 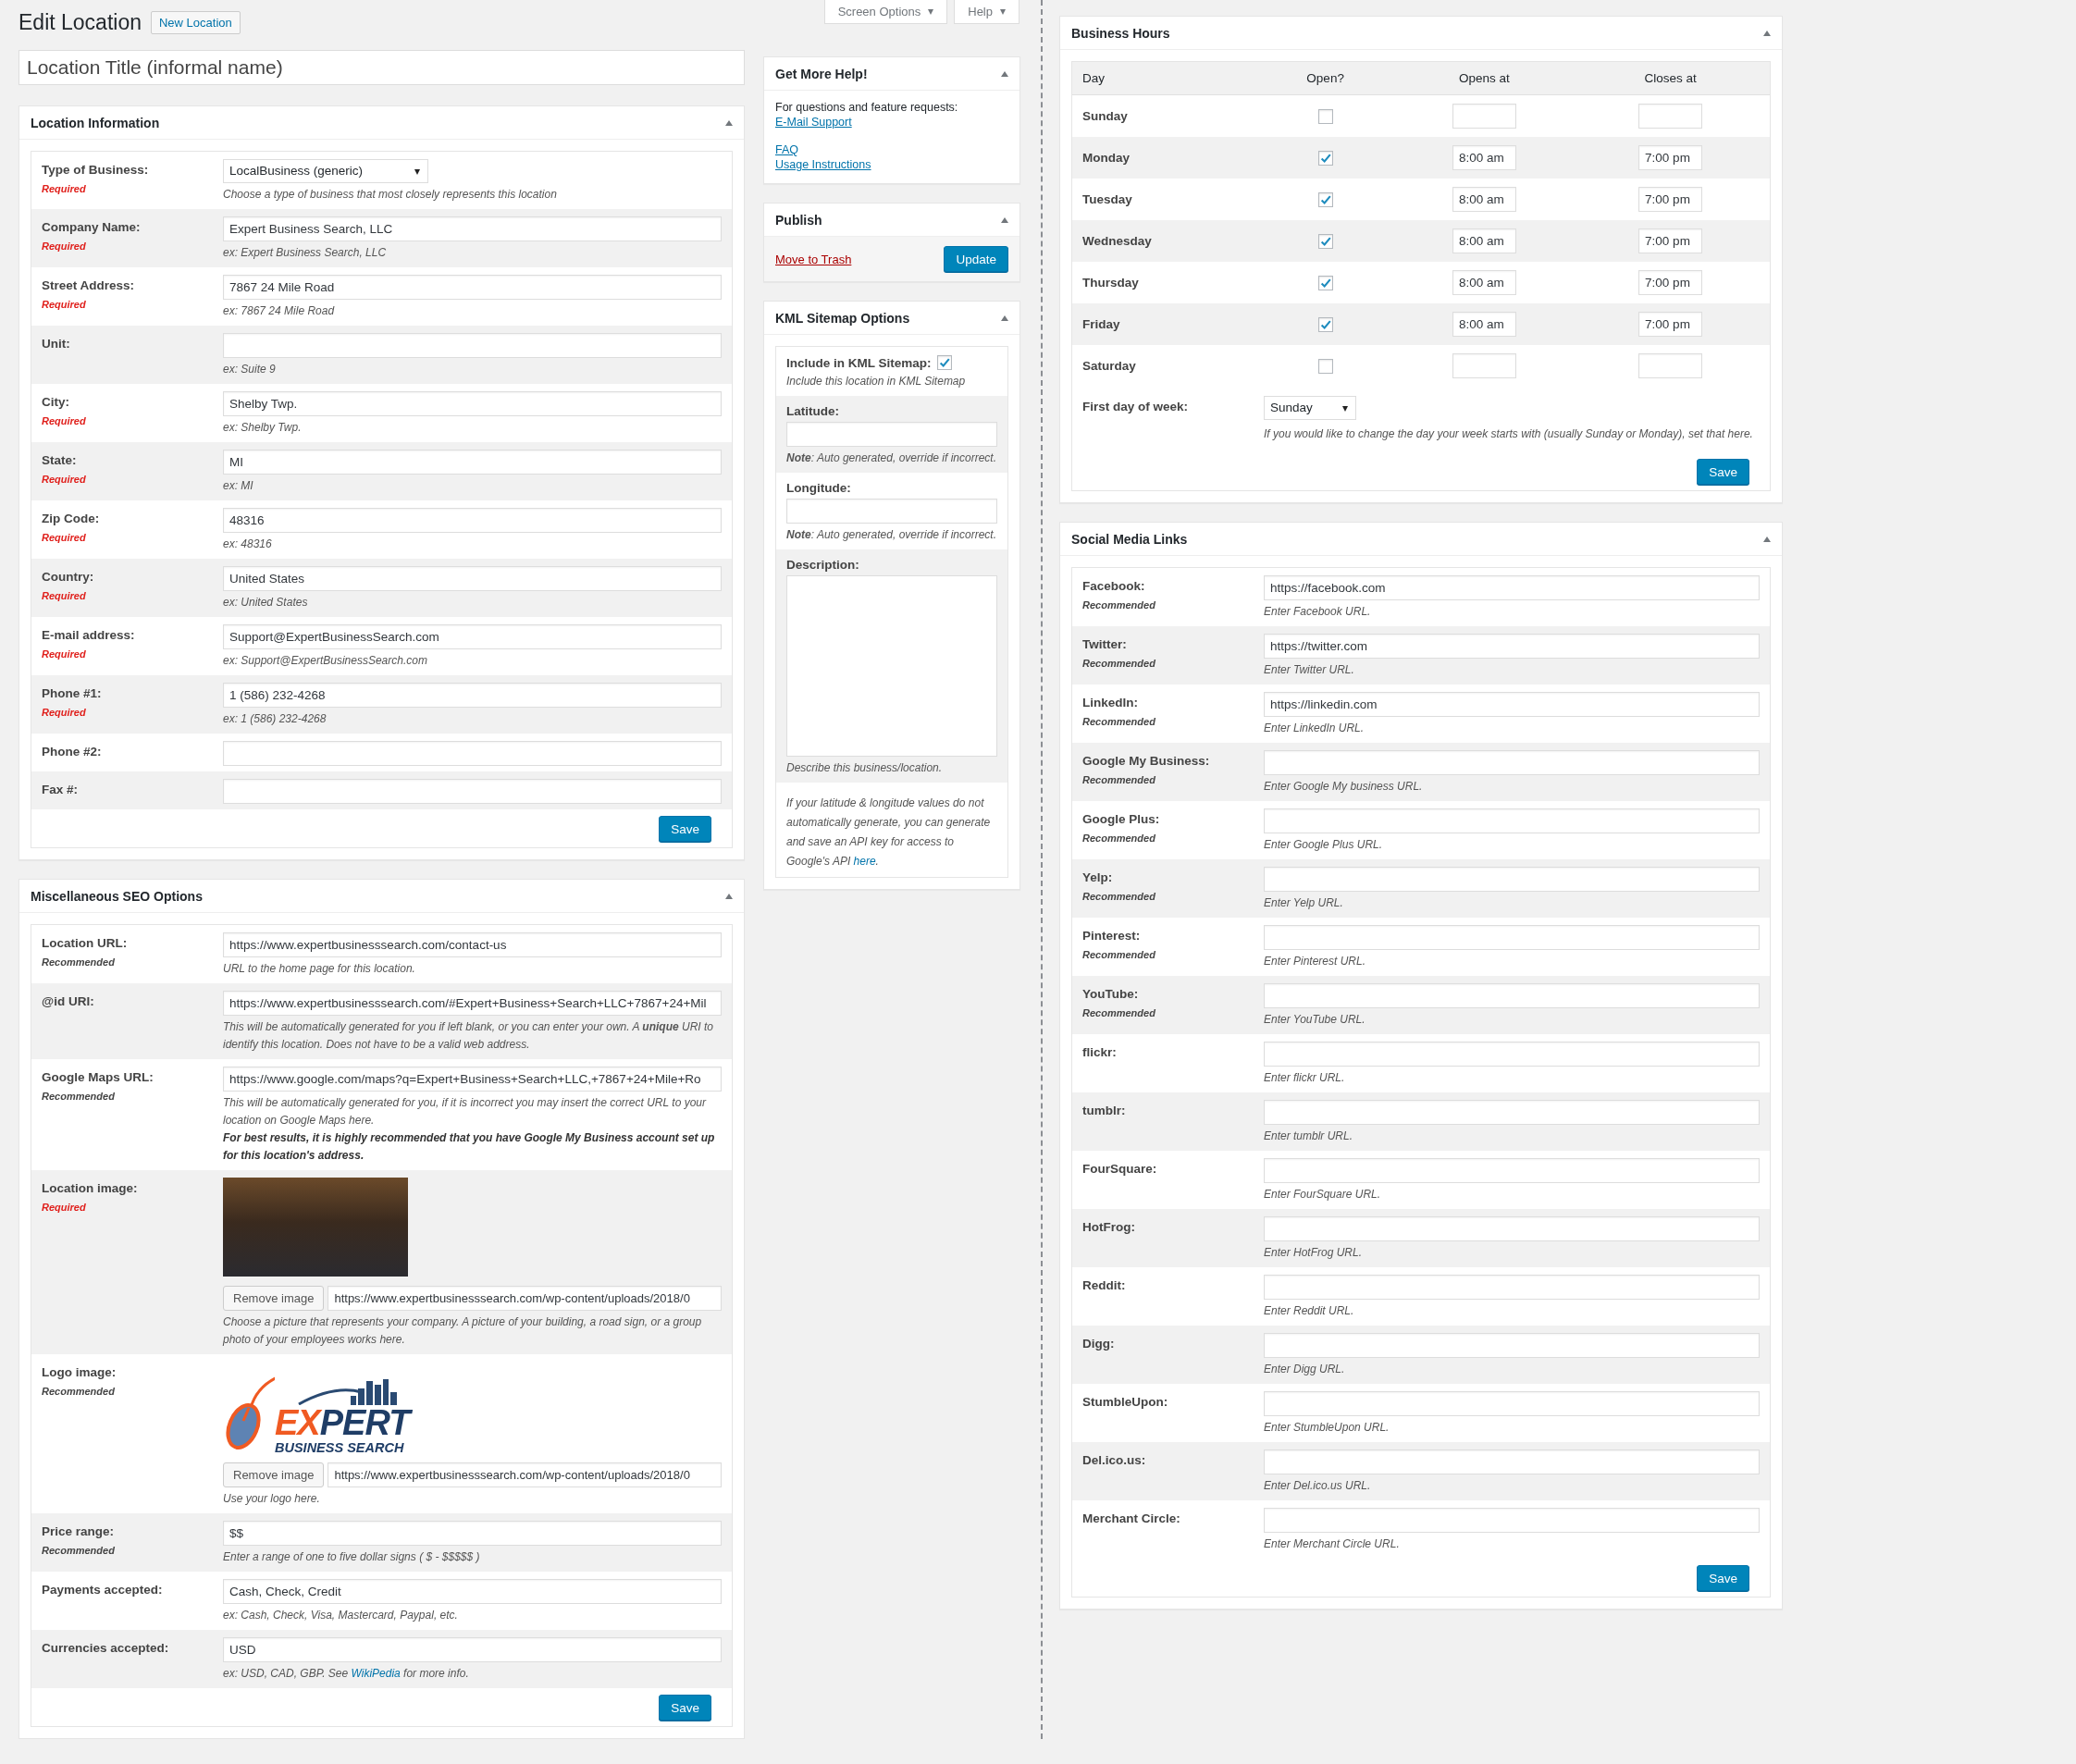 What do you see at coordinates (976, 259) in the screenshot?
I see `update-button: Update` at bounding box center [976, 259].